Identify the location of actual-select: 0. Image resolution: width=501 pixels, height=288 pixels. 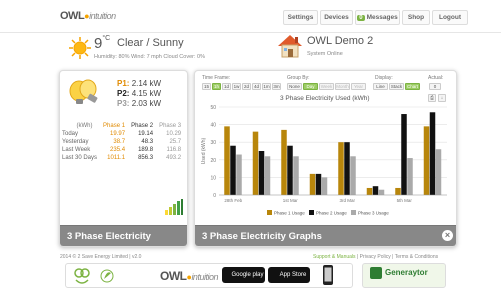
(435, 86).